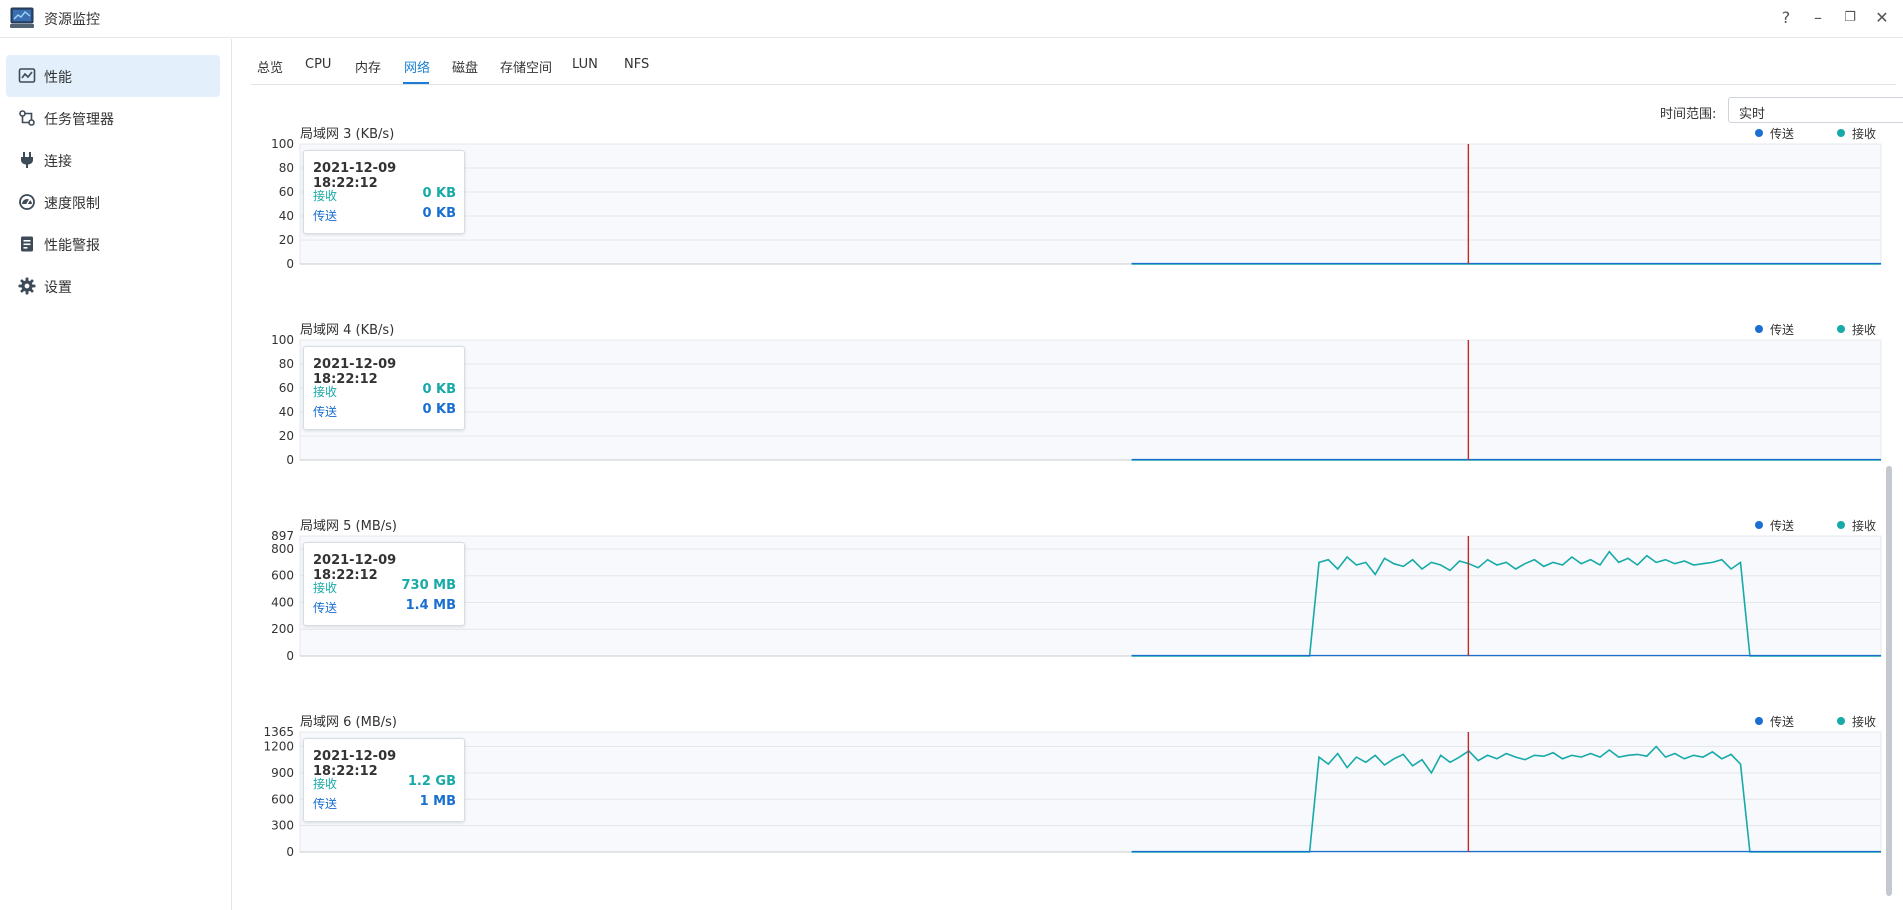  I want to click on speed-gauge-icon, so click(27, 202).